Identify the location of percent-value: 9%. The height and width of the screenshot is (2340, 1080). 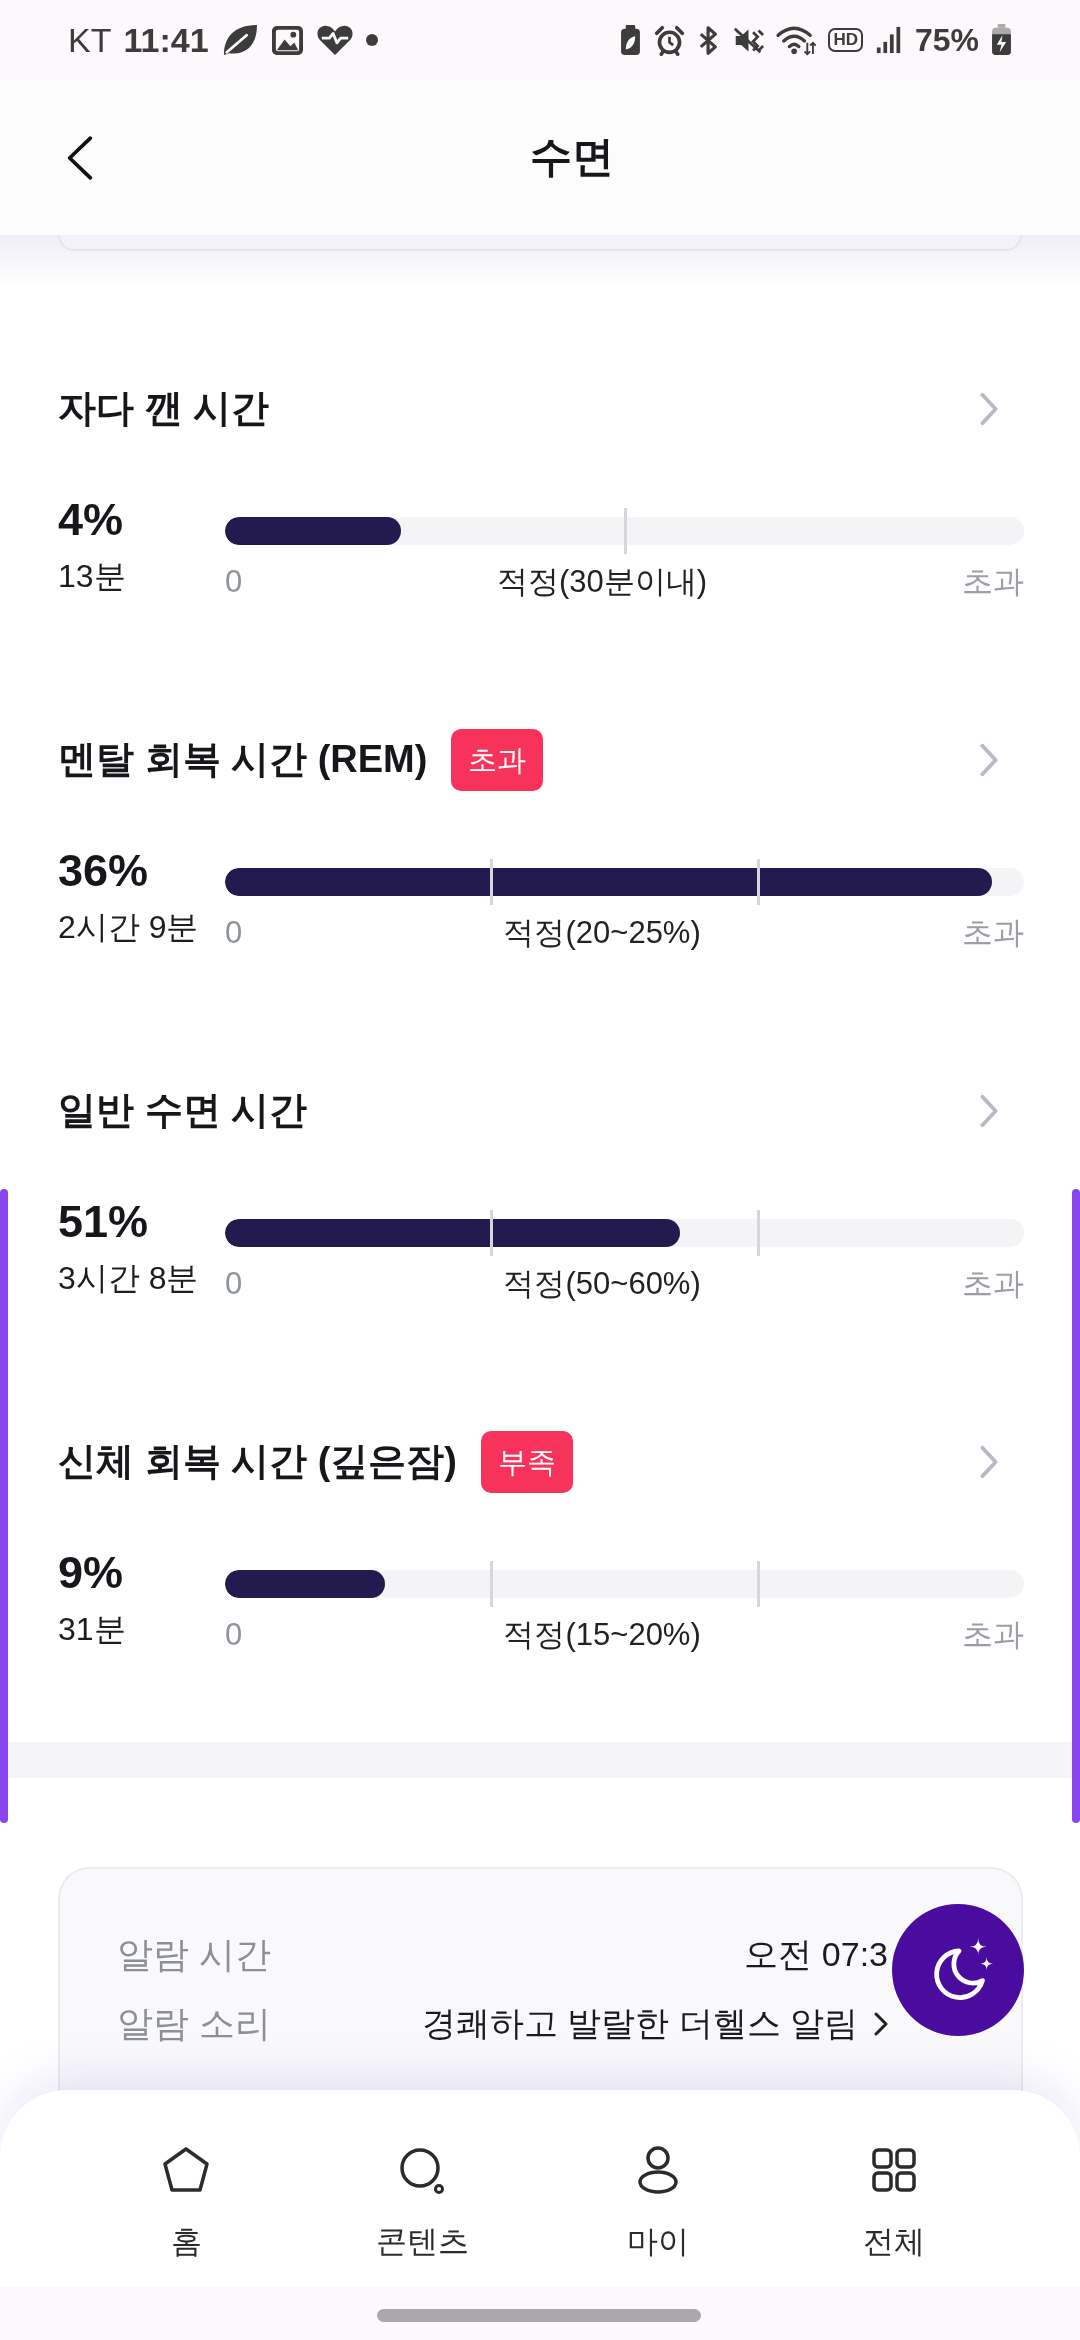
(91, 1573).